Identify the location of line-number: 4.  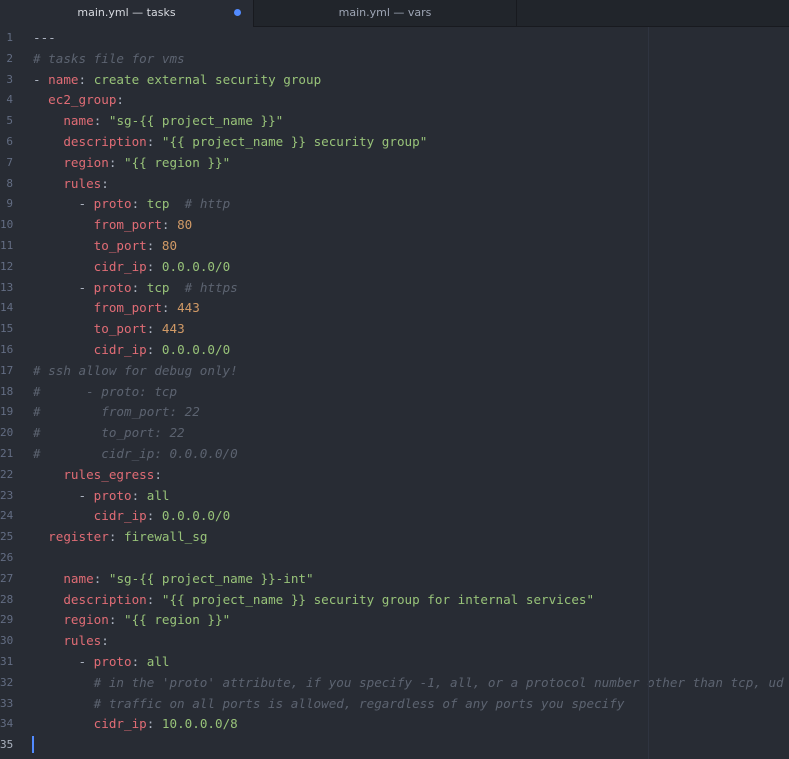
(9, 100).